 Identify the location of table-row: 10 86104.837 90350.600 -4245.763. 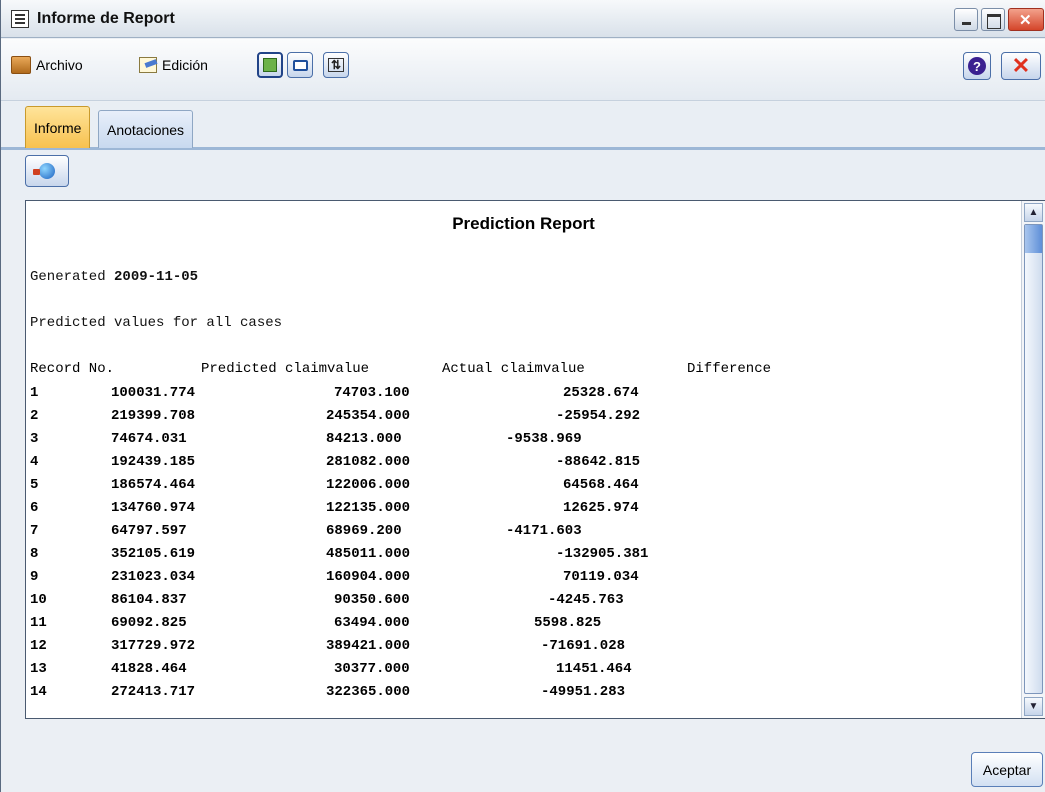
(523, 603).